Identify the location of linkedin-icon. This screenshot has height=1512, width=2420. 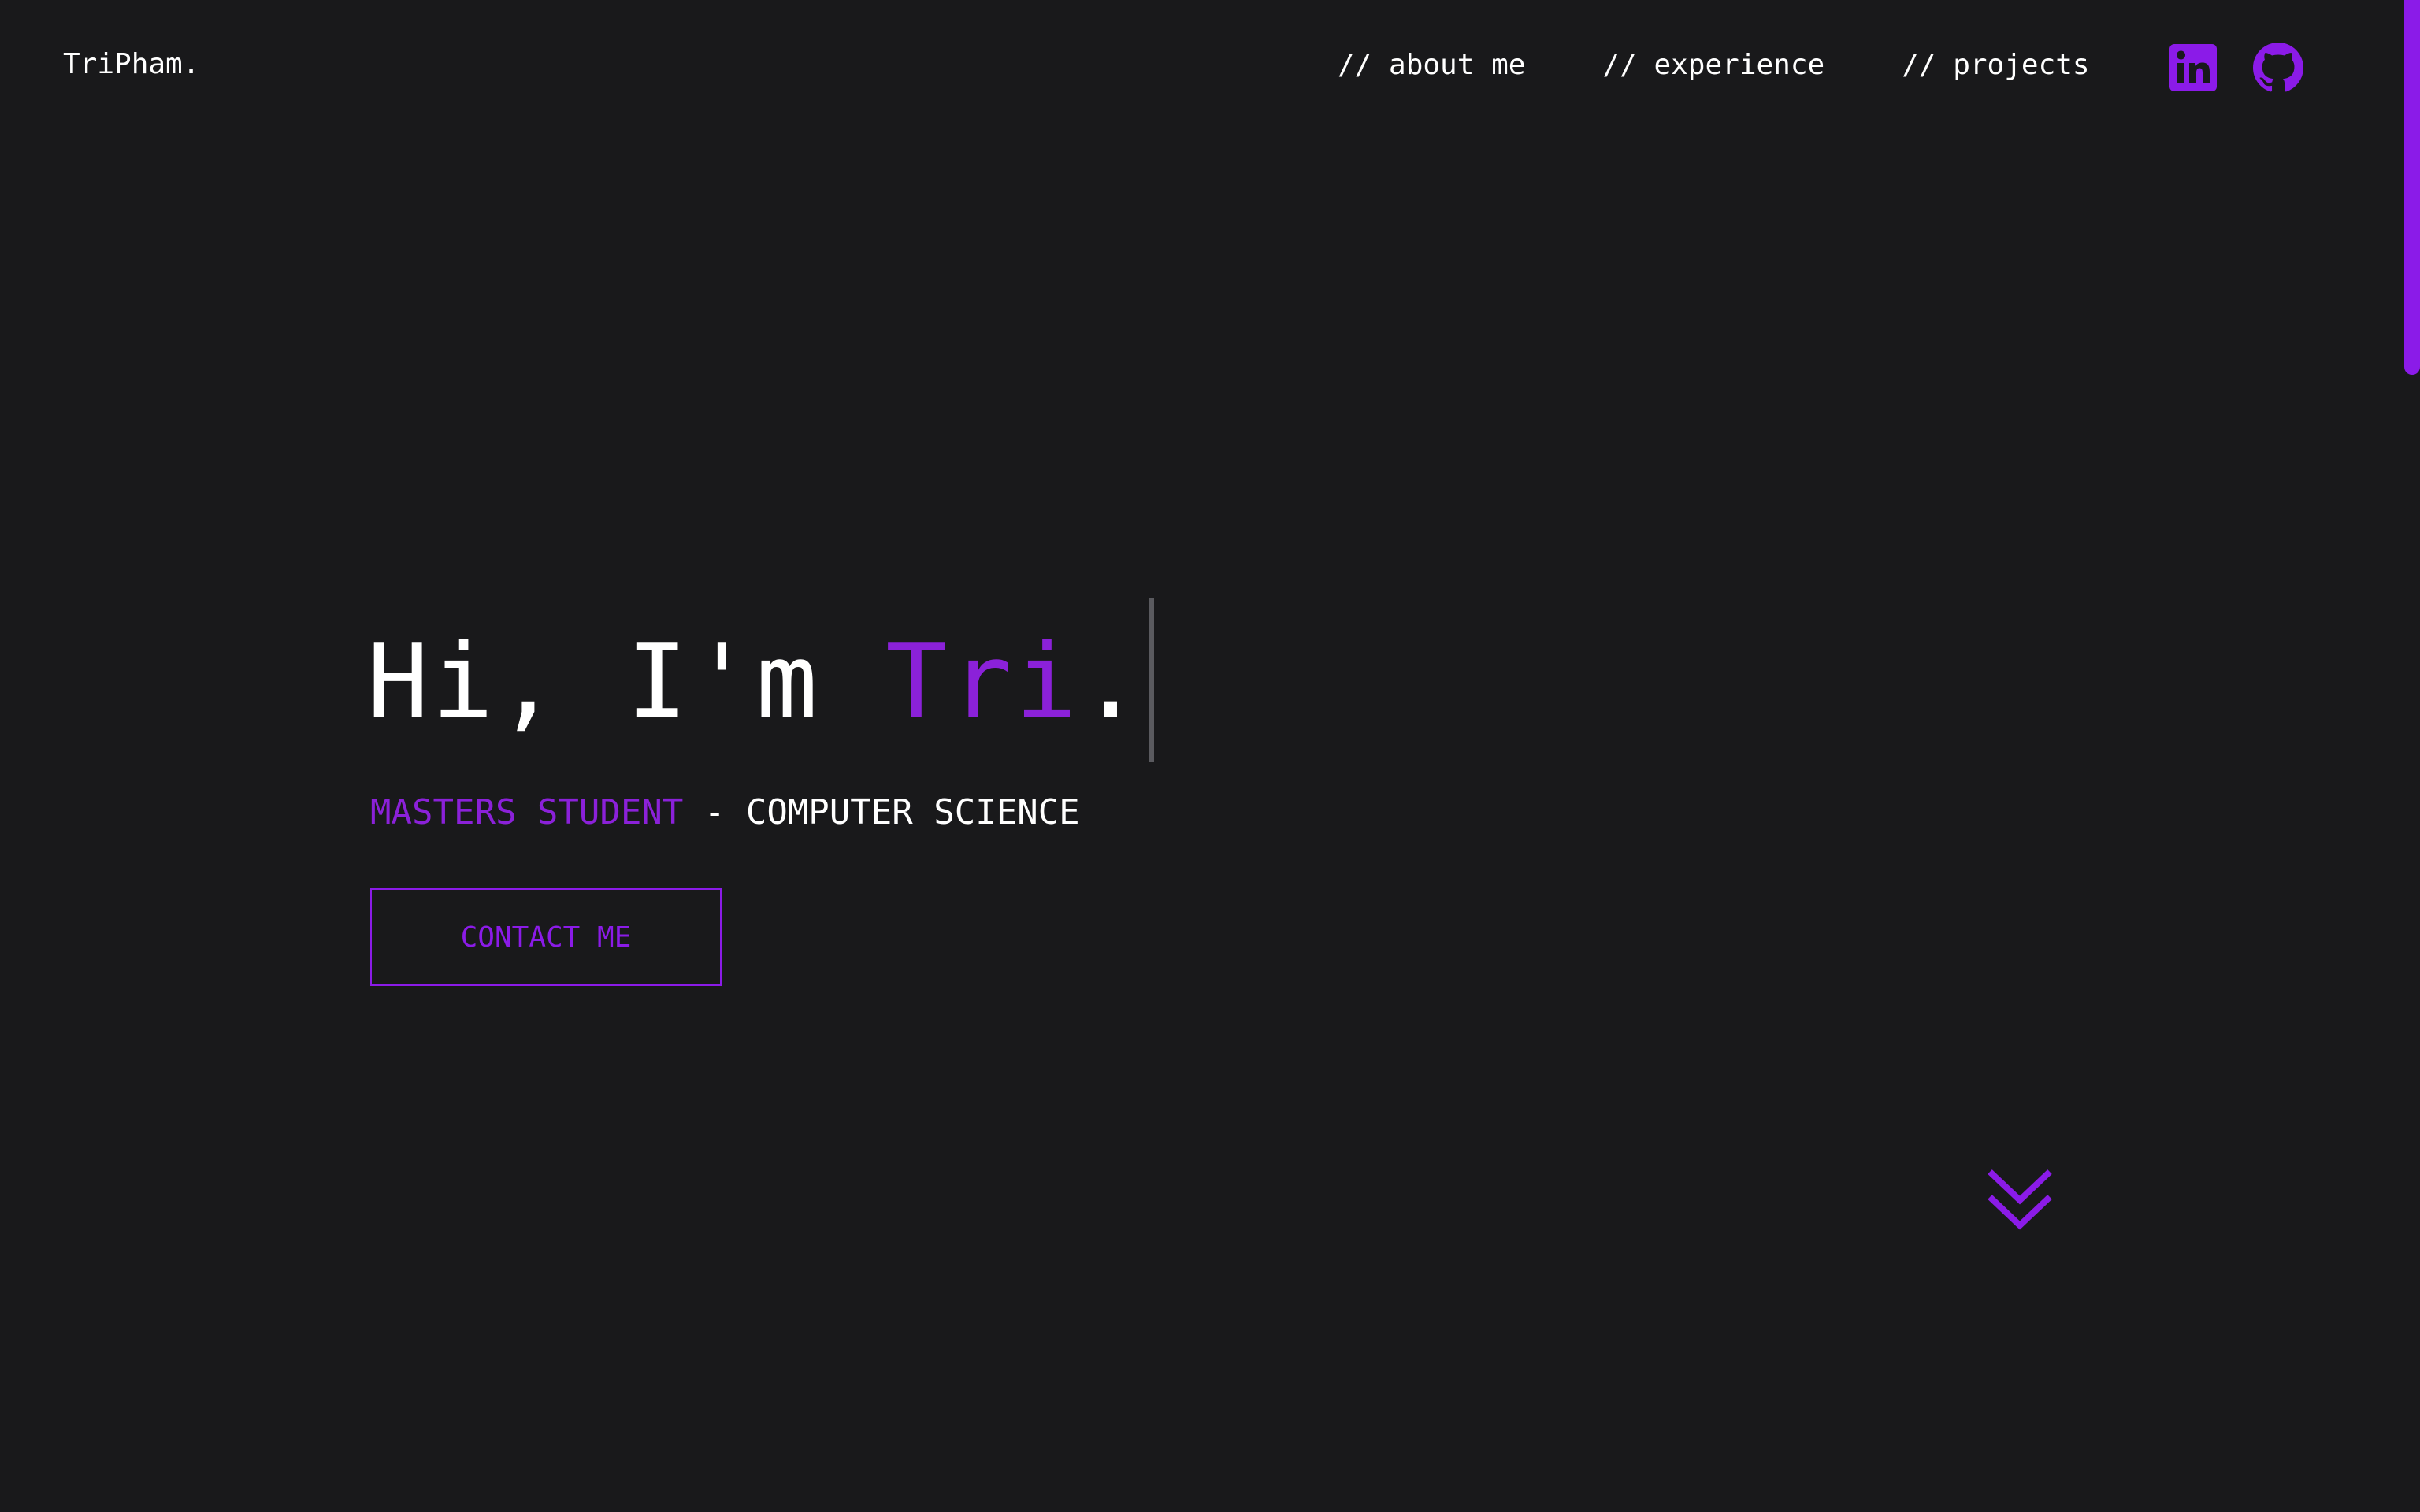
(2193, 67).